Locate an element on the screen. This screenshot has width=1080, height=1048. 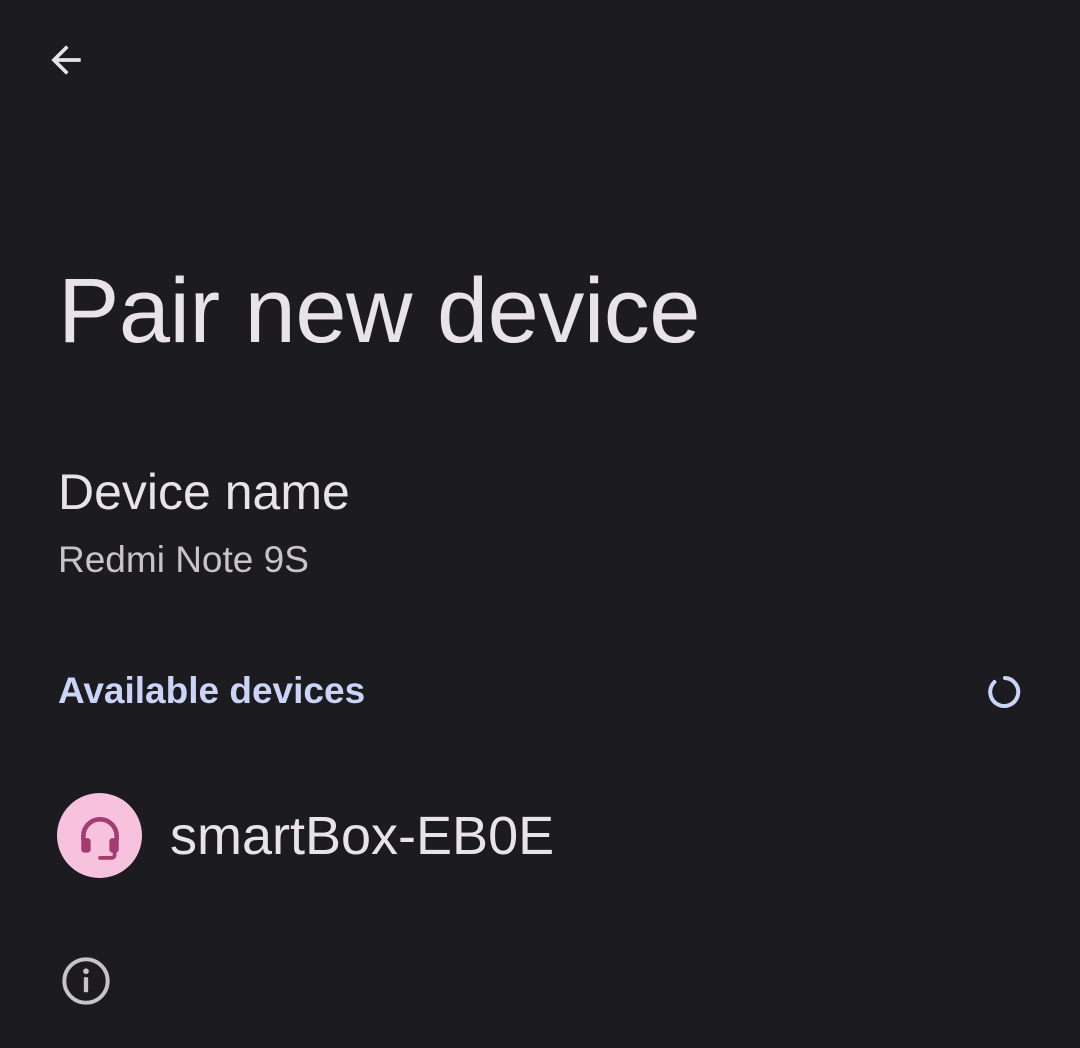
headset-icon is located at coordinates (99, 838).